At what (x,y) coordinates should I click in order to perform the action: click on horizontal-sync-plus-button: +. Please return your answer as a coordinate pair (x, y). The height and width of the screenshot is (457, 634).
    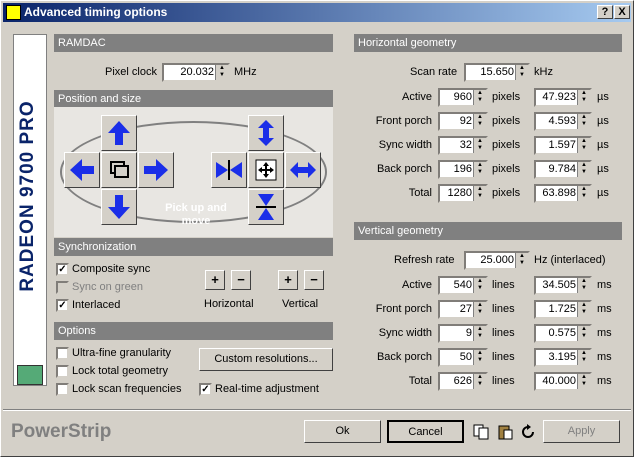
    Looking at the image, I should click on (215, 280).